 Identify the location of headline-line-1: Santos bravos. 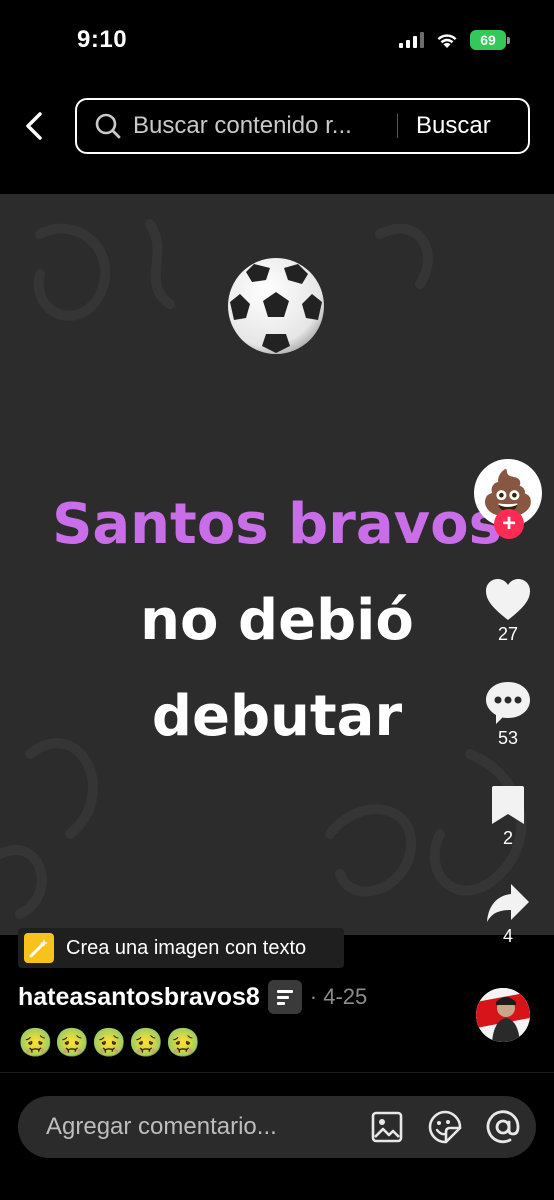
(277, 524).